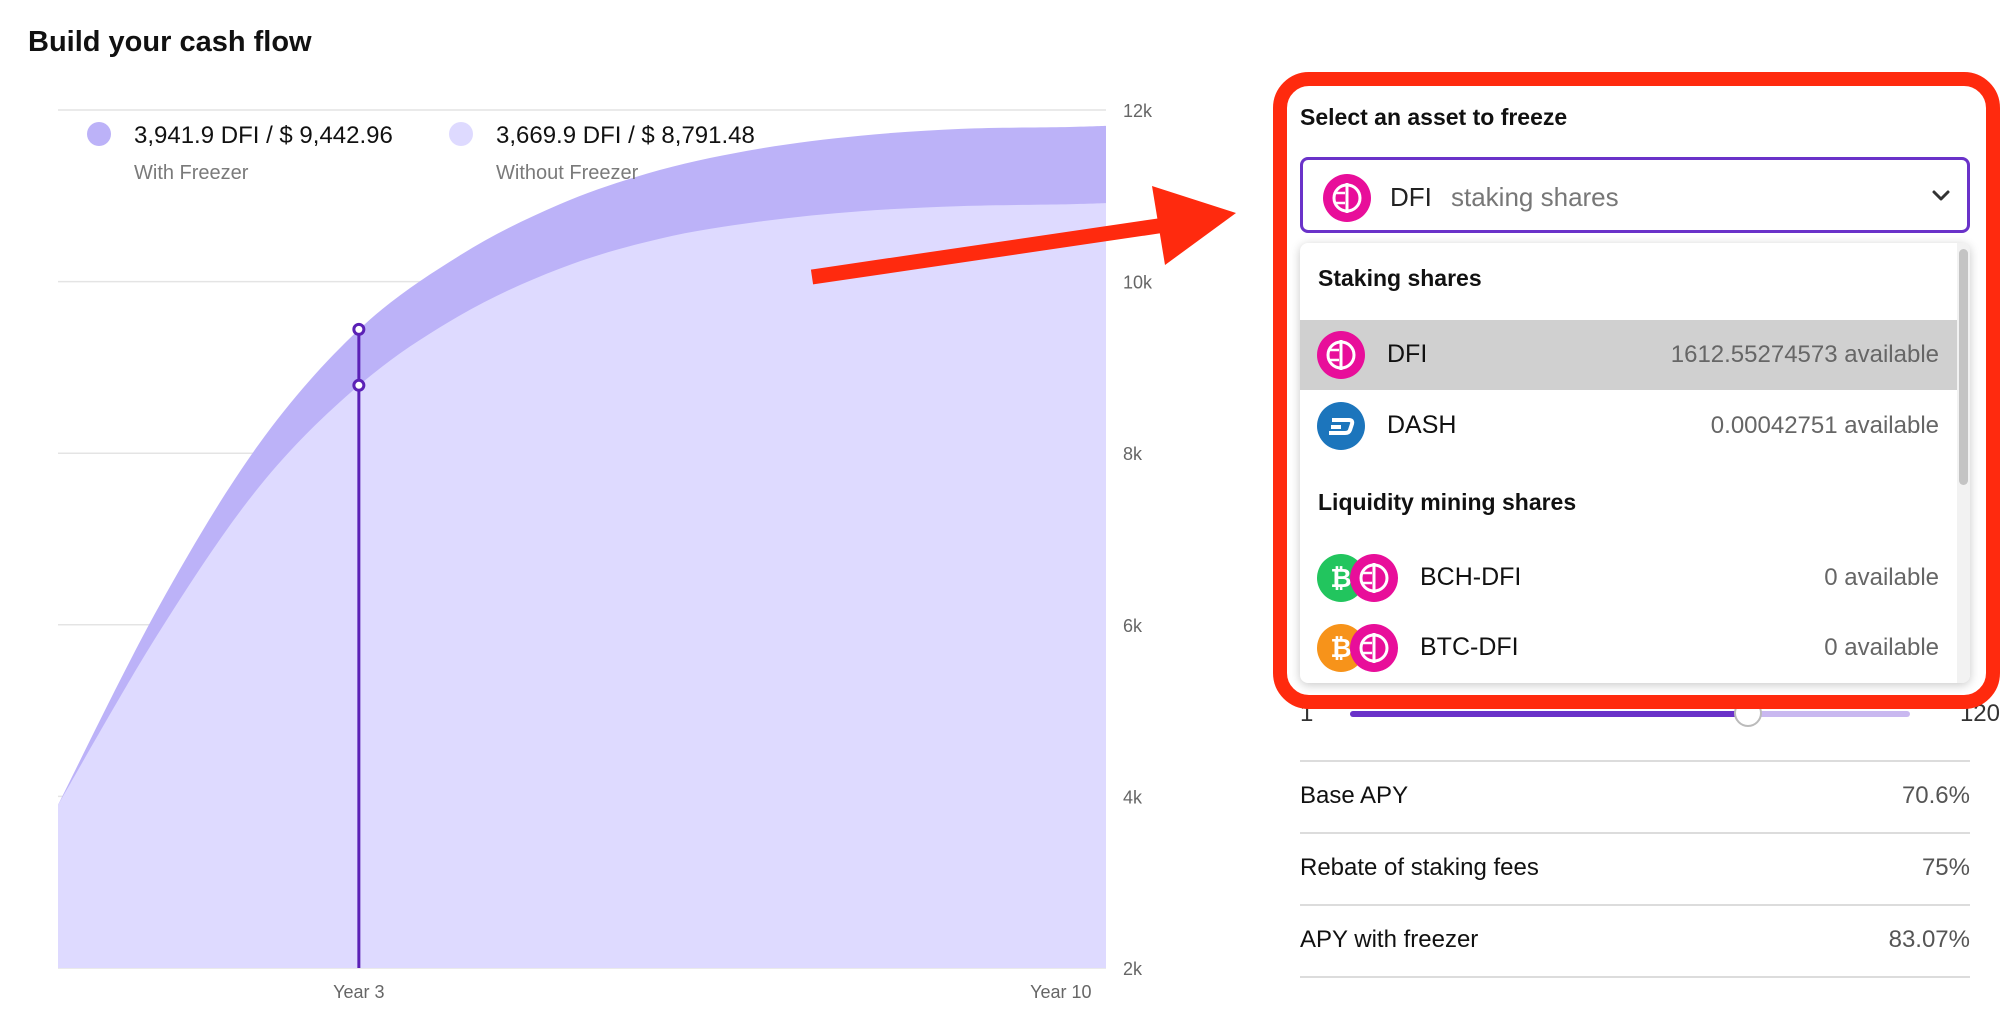 The height and width of the screenshot is (1018, 2000). Describe the element at coordinates (1945, 867) in the screenshot. I see `stat-value: 75%` at that location.